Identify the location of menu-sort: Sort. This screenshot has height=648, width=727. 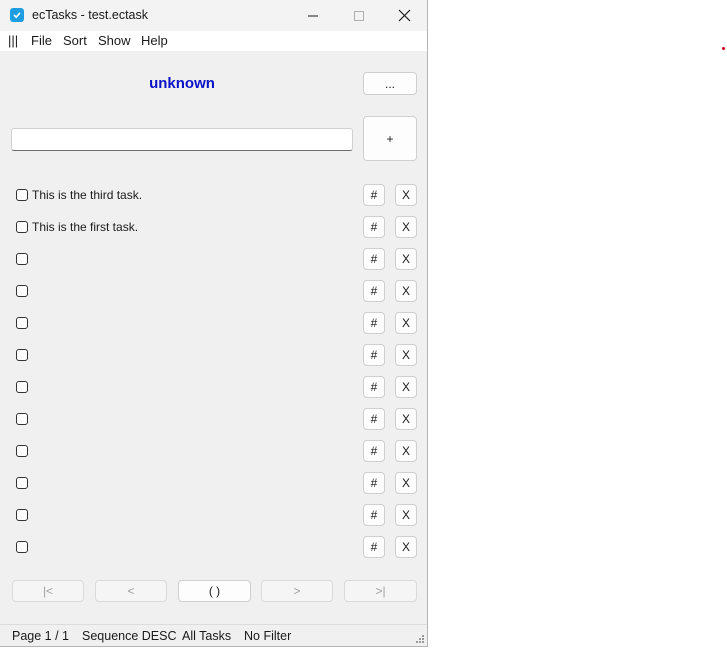
(75, 40).